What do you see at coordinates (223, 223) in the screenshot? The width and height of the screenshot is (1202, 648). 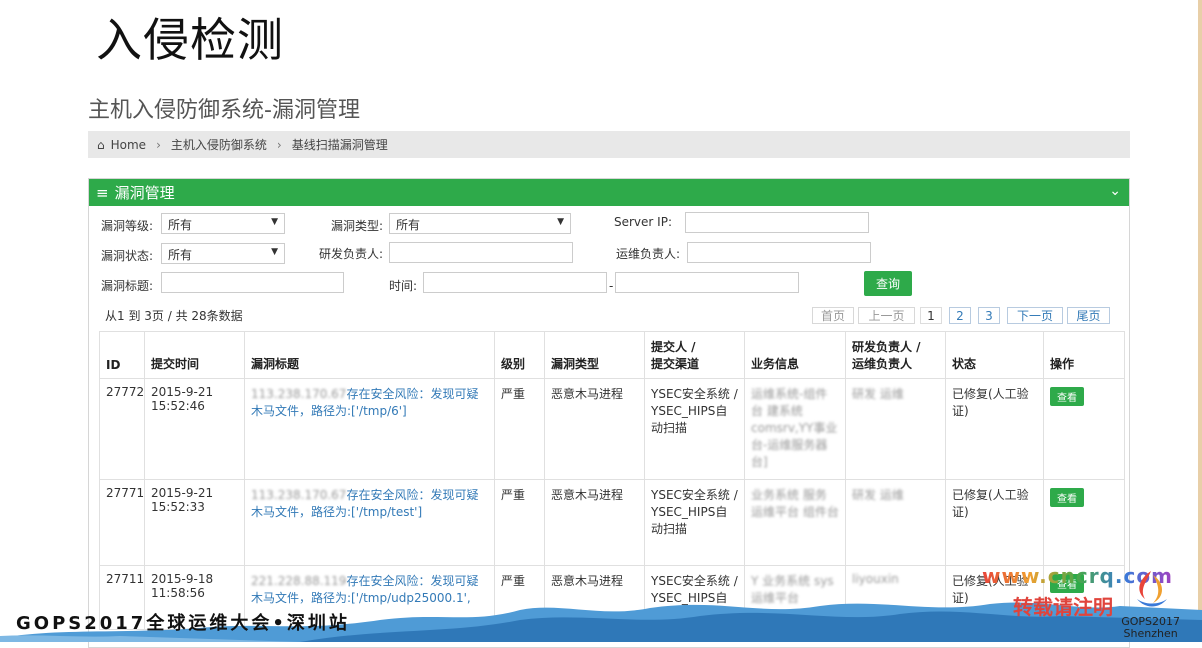 I see `level-filter-select: 所有 ▼` at bounding box center [223, 223].